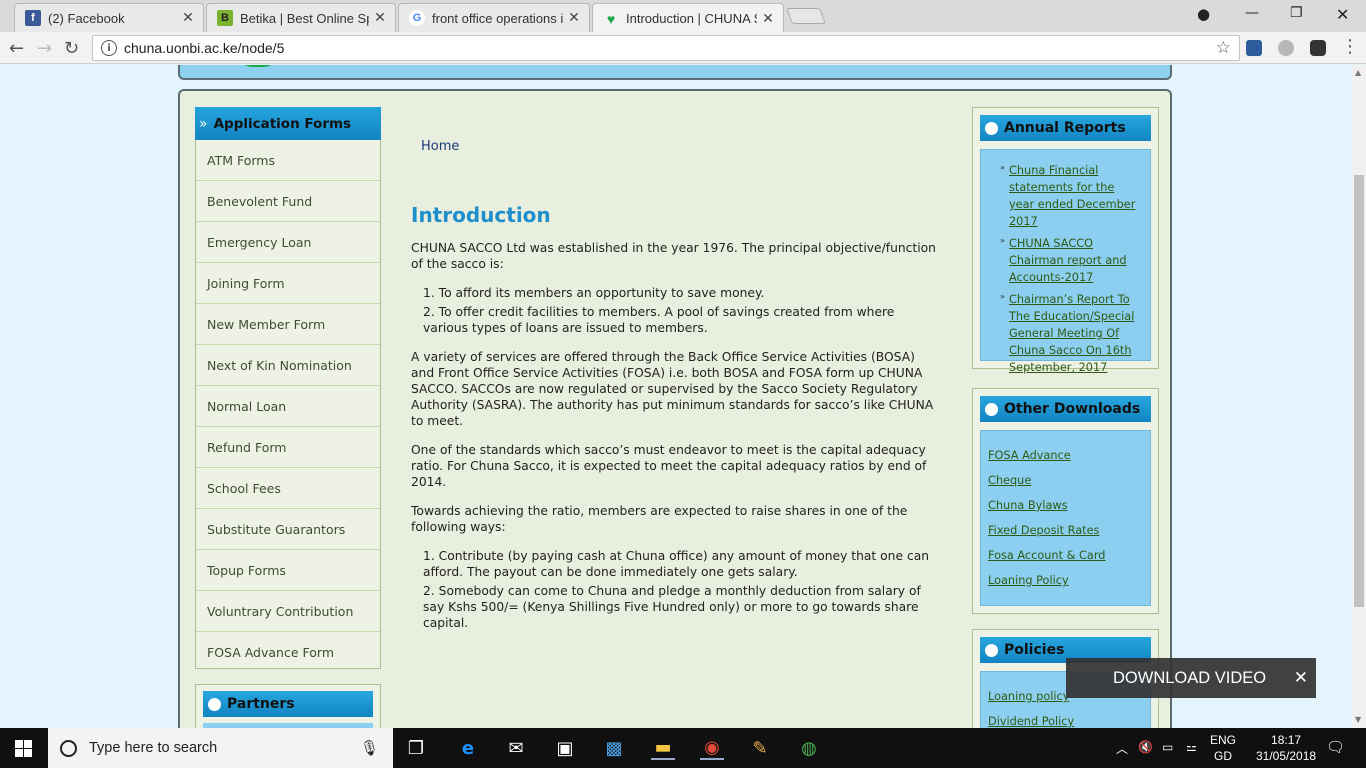 The height and width of the screenshot is (768, 1366). Describe the element at coordinates (288, 242) in the screenshot. I see `sidebar-item-emergency-loan: Emergency Loan` at that location.